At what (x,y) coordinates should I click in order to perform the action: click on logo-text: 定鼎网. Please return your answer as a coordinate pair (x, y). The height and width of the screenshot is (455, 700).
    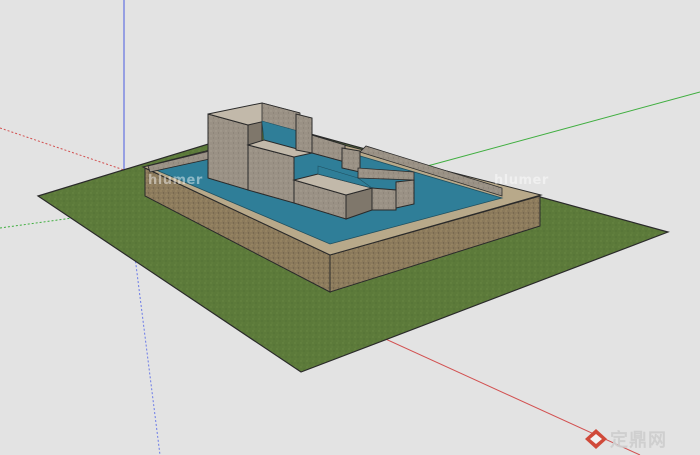
    Looking at the image, I should click on (638, 440).